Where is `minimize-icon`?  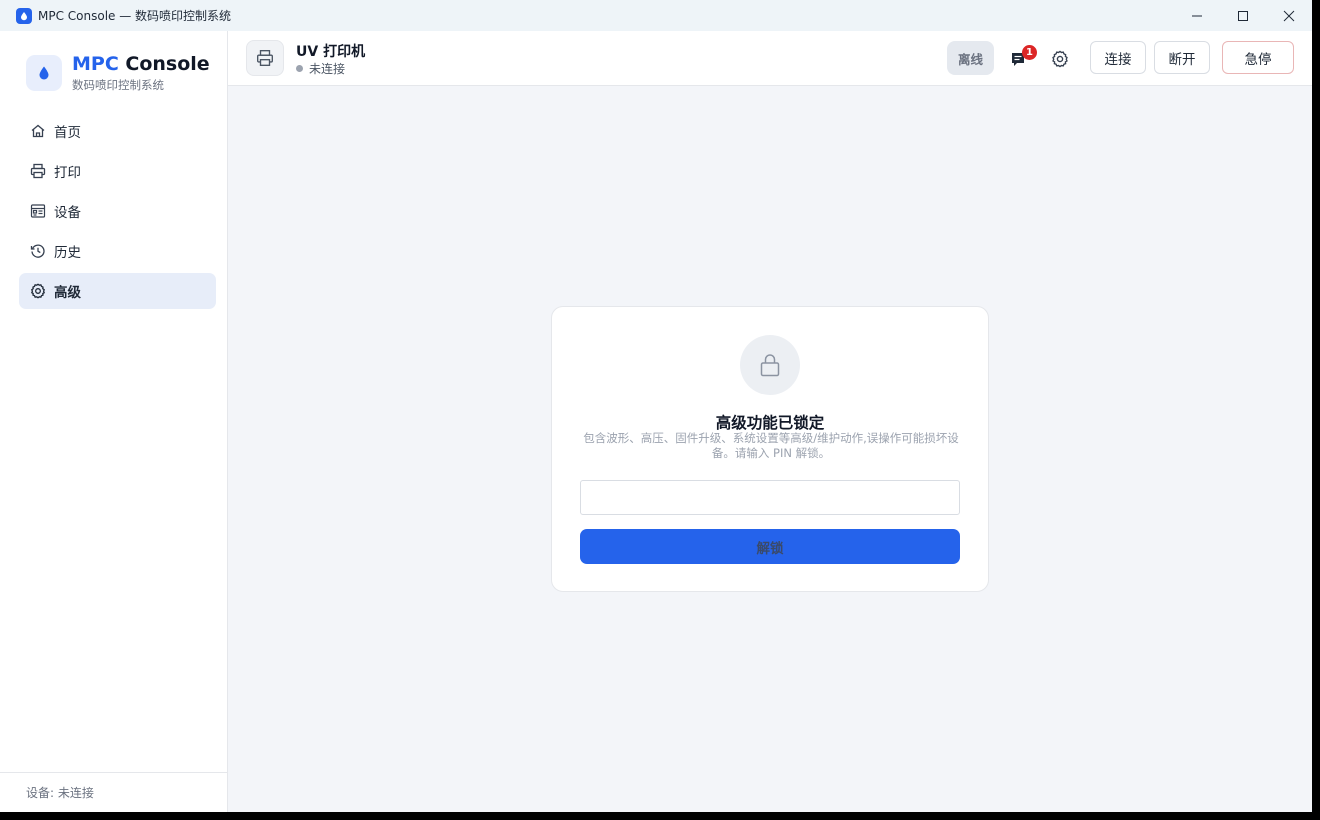 minimize-icon is located at coordinates (1197, 15).